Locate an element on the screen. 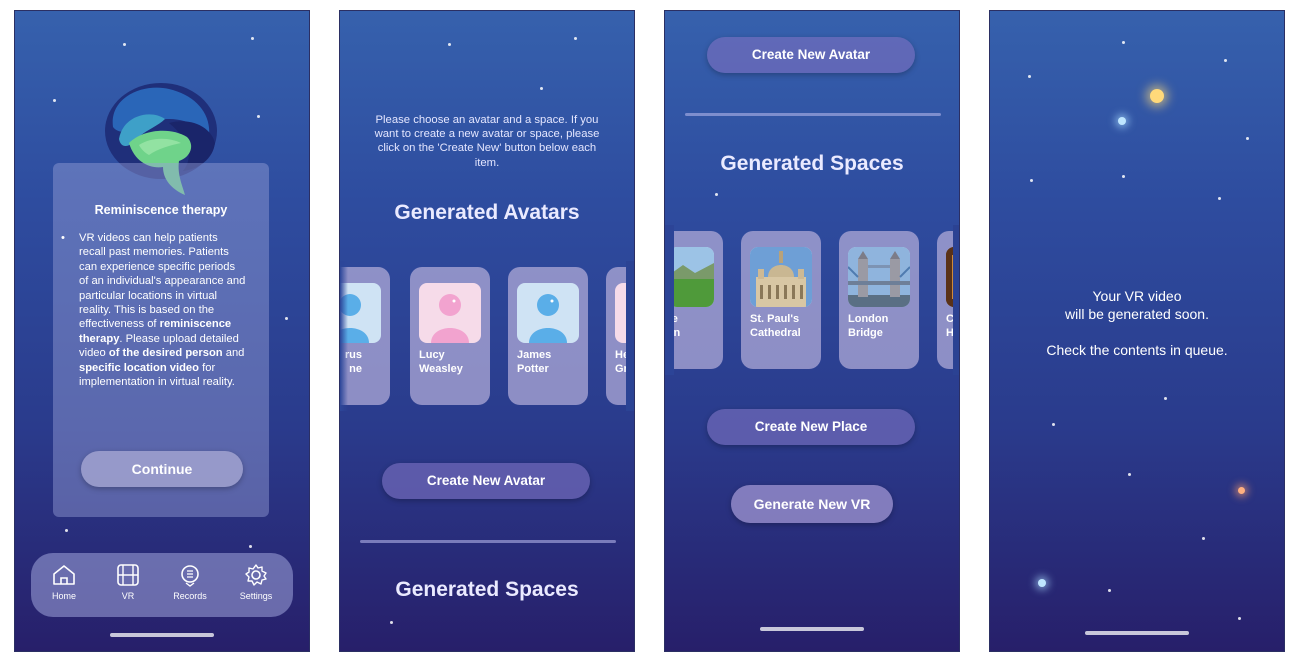 Image resolution: width=1302 pixels, height=664 pixels. avatar-card: James Potter is located at coordinates (548, 336).